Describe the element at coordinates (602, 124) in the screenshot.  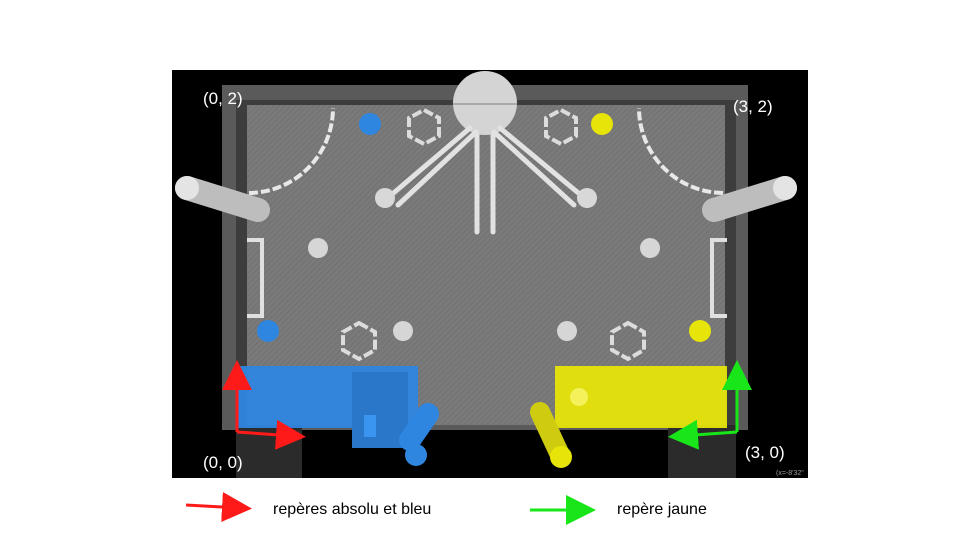
I see `yellow-puck-top` at that location.